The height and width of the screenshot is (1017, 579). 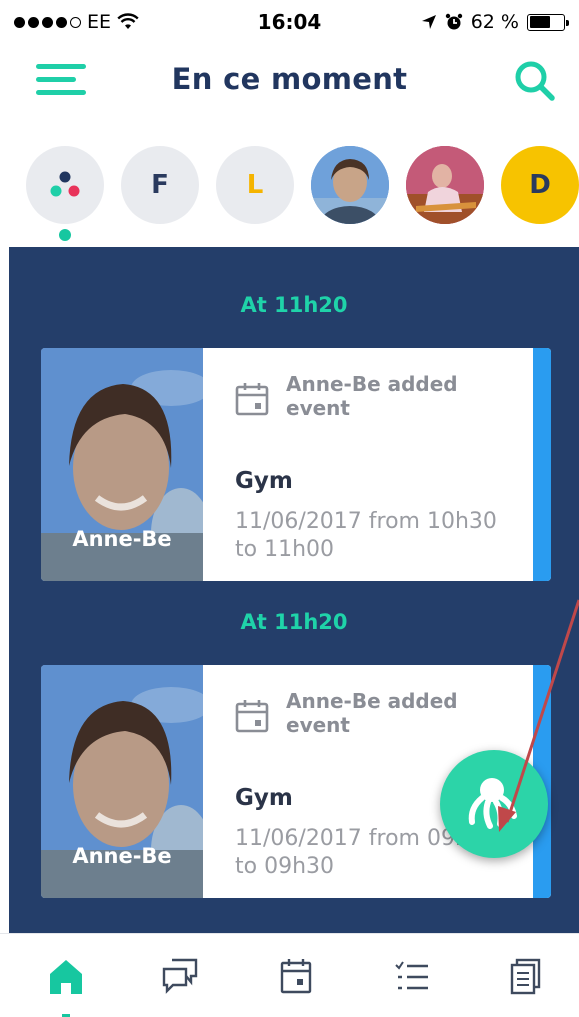 I want to click on checklist-icon, so click(x=411, y=975).